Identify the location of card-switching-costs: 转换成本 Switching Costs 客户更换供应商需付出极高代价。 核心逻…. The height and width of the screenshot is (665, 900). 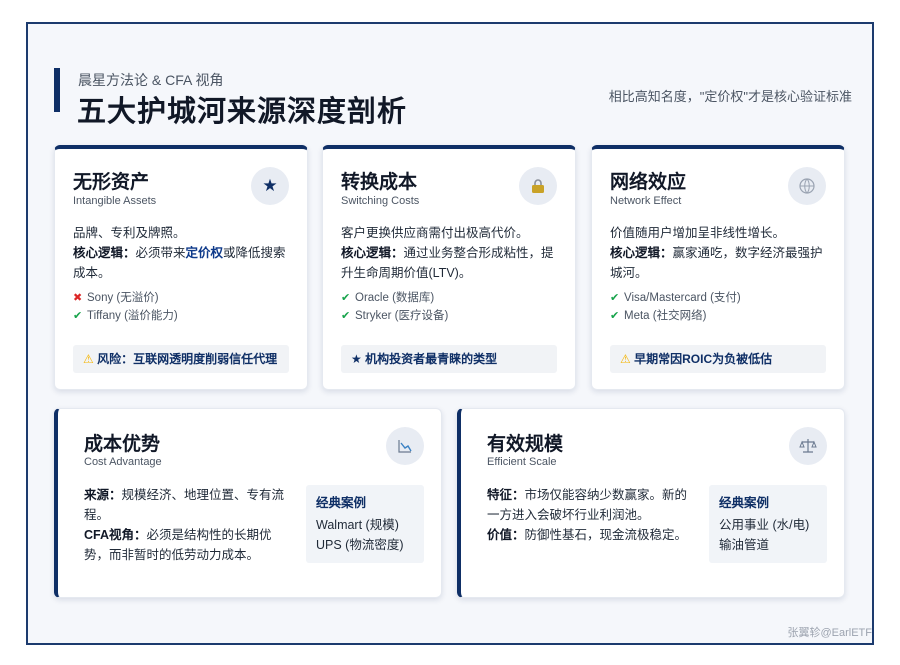
(449, 267).